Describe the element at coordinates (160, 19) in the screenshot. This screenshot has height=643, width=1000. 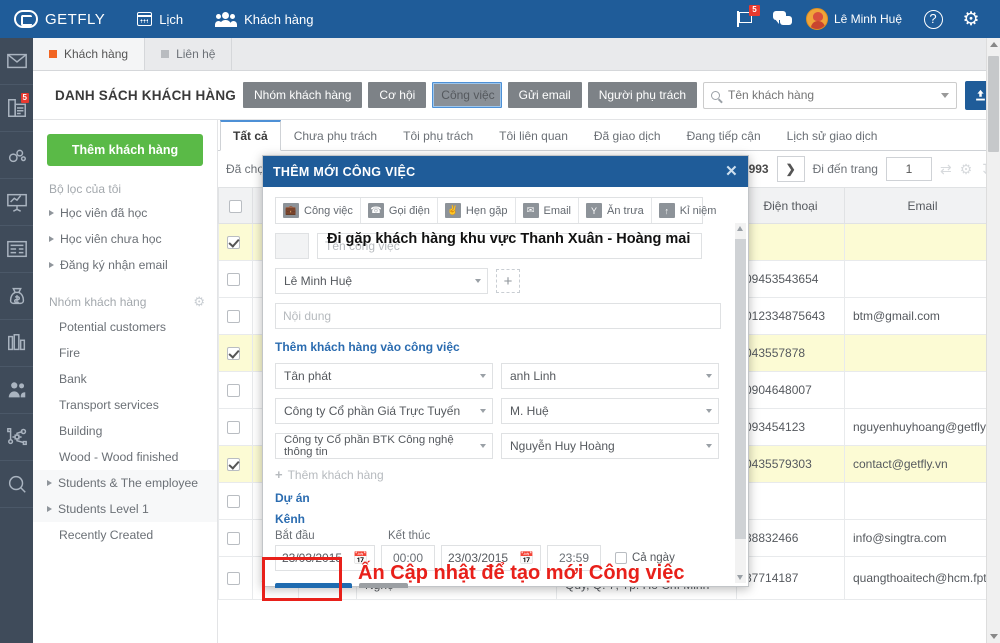
I see `topnav-item-lich: Lịch` at that location.